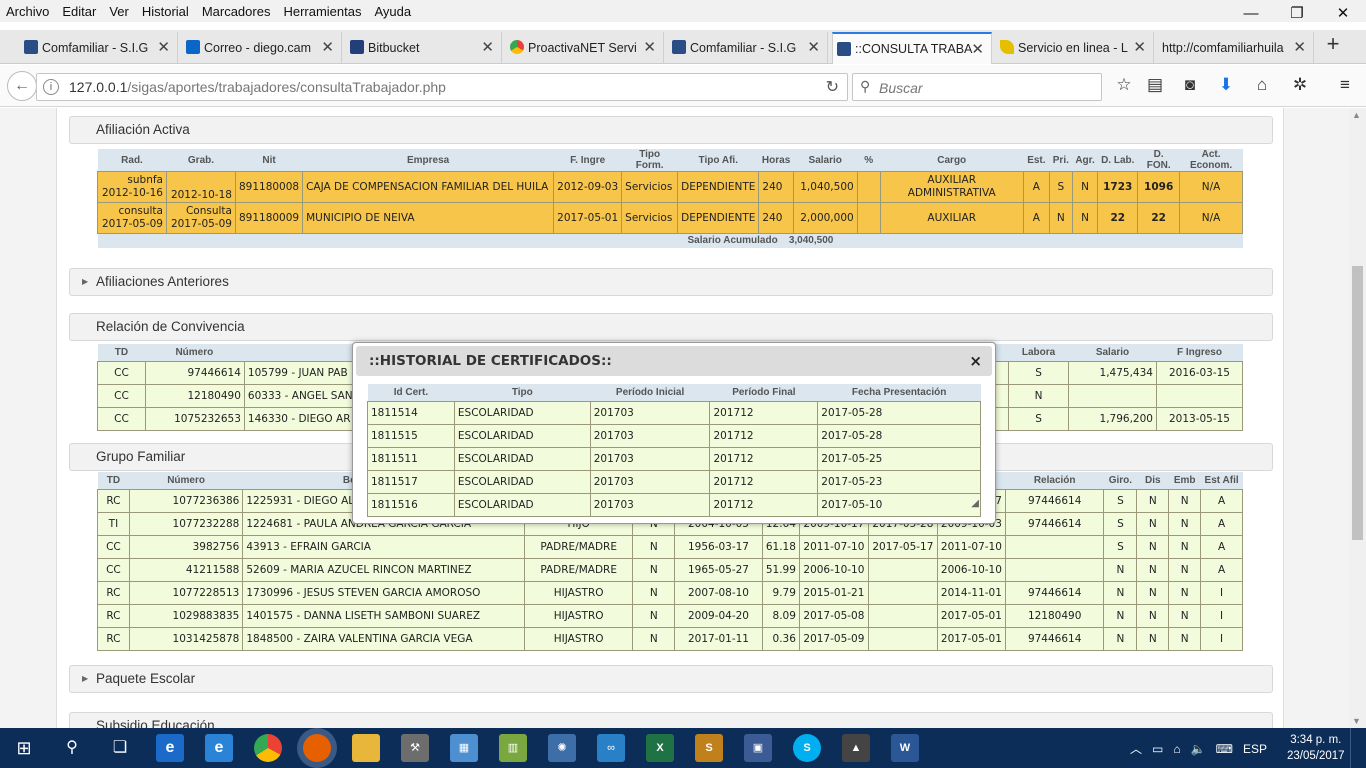 Image resolution: width=1366 pixels, height=768 pixels. Describe the element at coordinates (1358, 748) in the screenshot. I see `show-desktop-button` at that location.